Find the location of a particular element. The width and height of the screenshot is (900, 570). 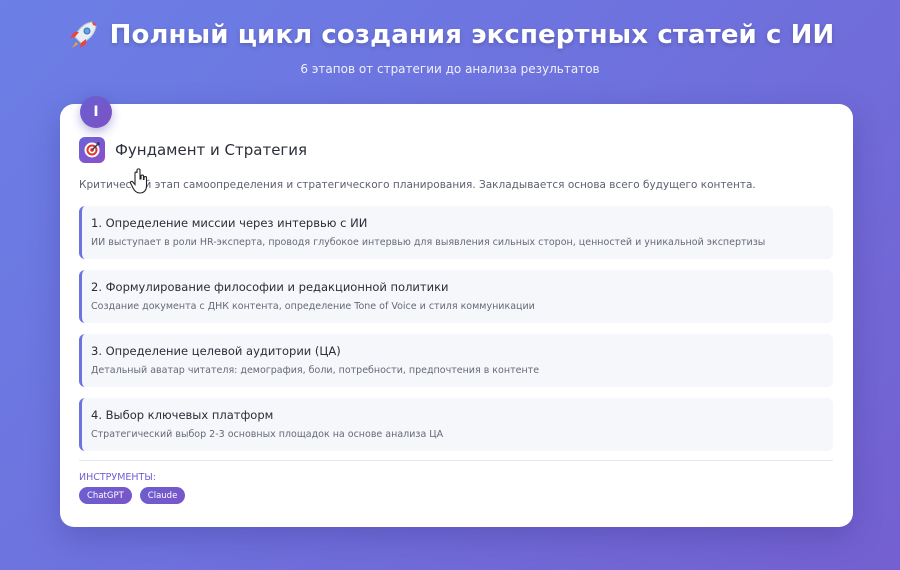

tool-tag-claude: Claude is located at coordinates (162, 495).